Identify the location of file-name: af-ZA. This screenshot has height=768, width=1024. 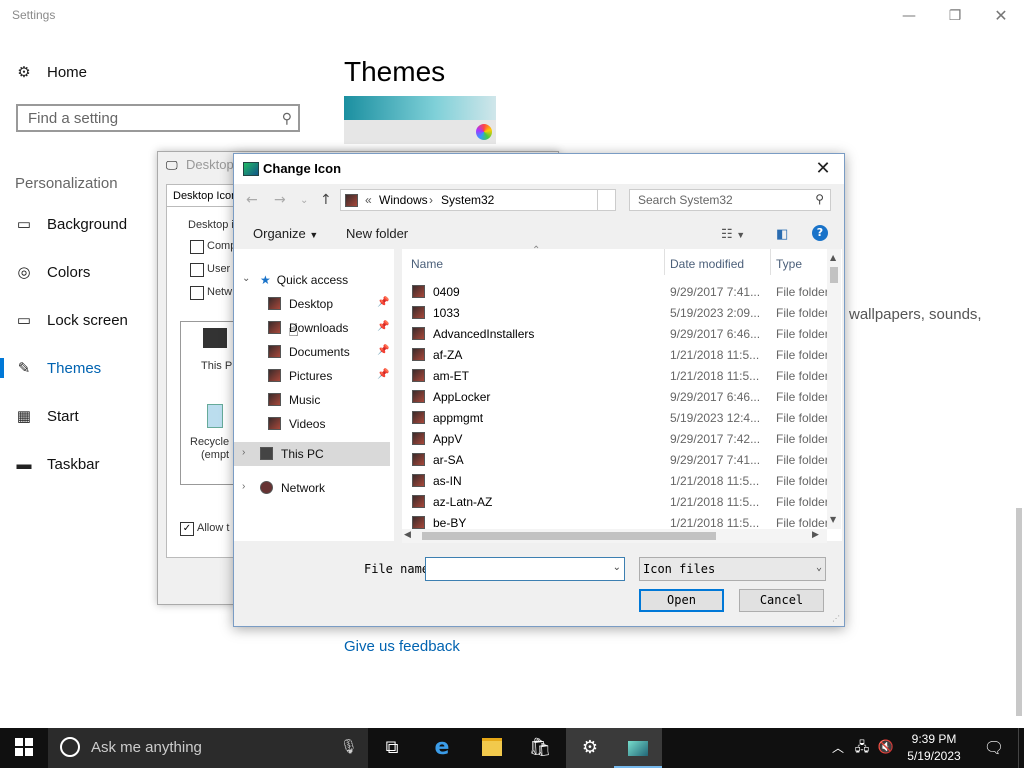
(448, 355).